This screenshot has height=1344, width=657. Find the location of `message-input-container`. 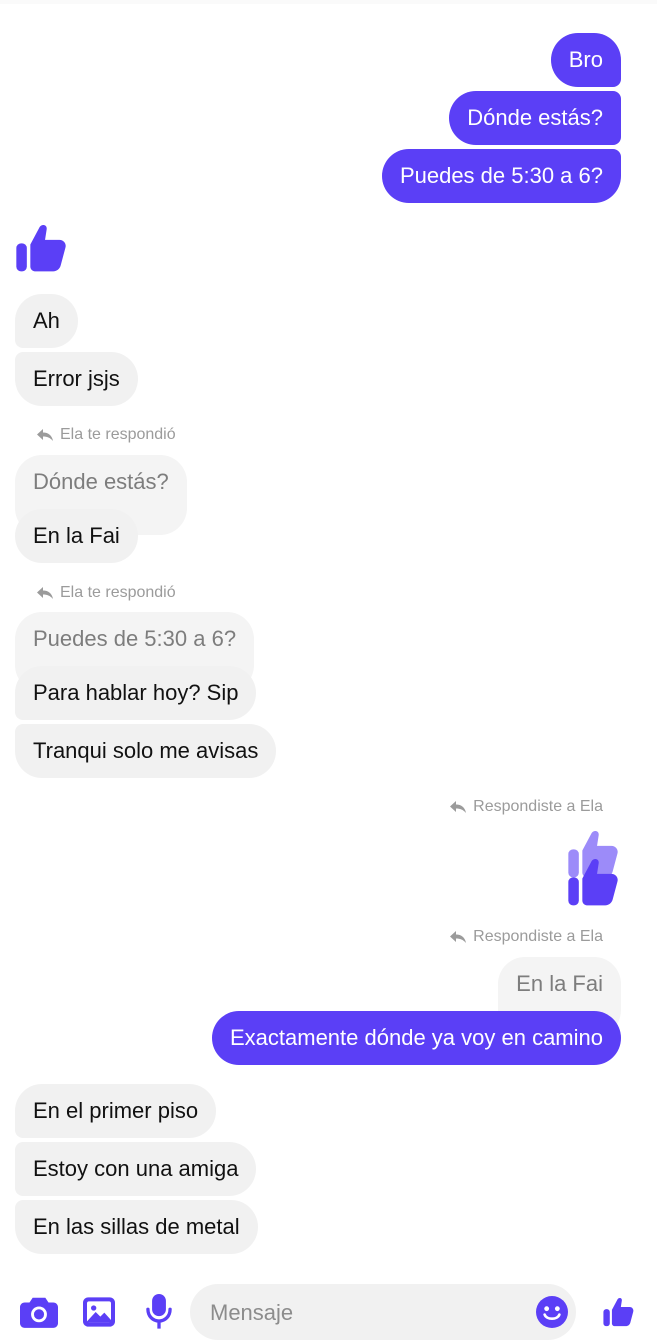

message-input-container is located at coordinates (383, 1313).